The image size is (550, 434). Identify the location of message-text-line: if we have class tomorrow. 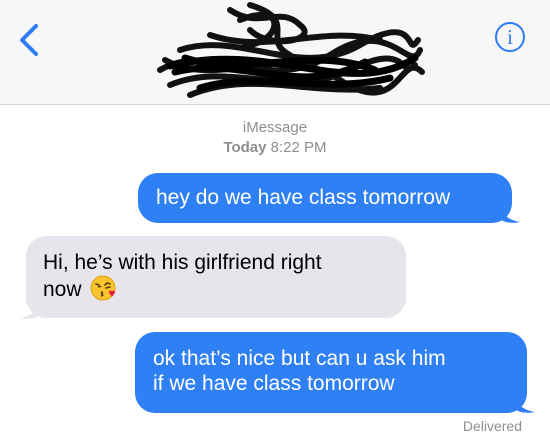
(274, 383).